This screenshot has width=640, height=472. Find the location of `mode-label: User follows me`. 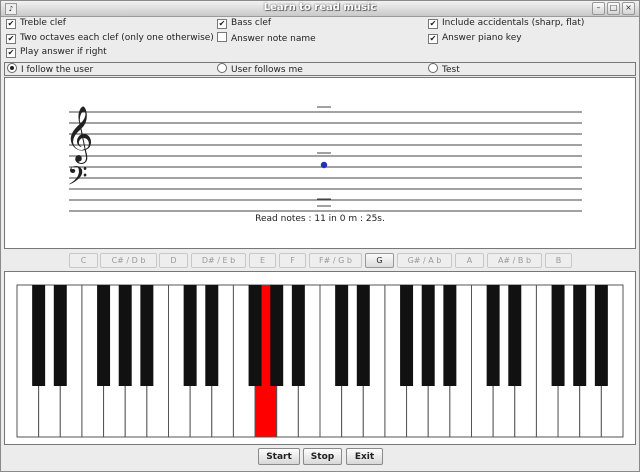

mode-label: User follows me is located at coordinates (267, 70).